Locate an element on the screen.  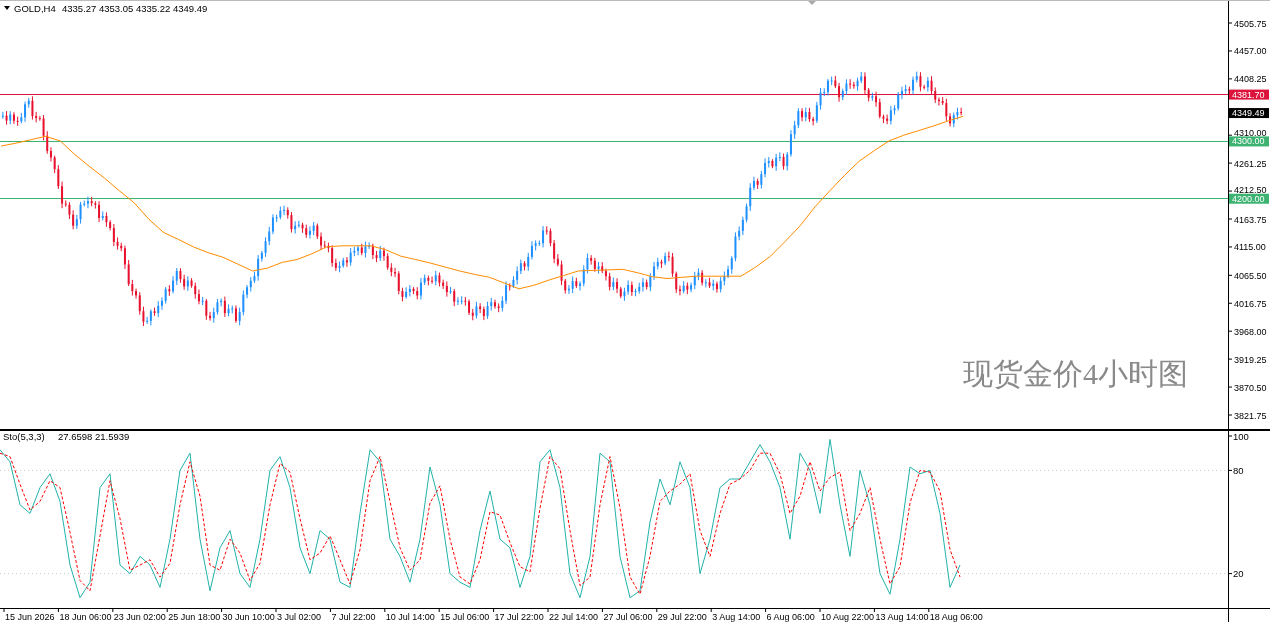
axis-label: 4310.00 is located at coordinates (1250, 132).